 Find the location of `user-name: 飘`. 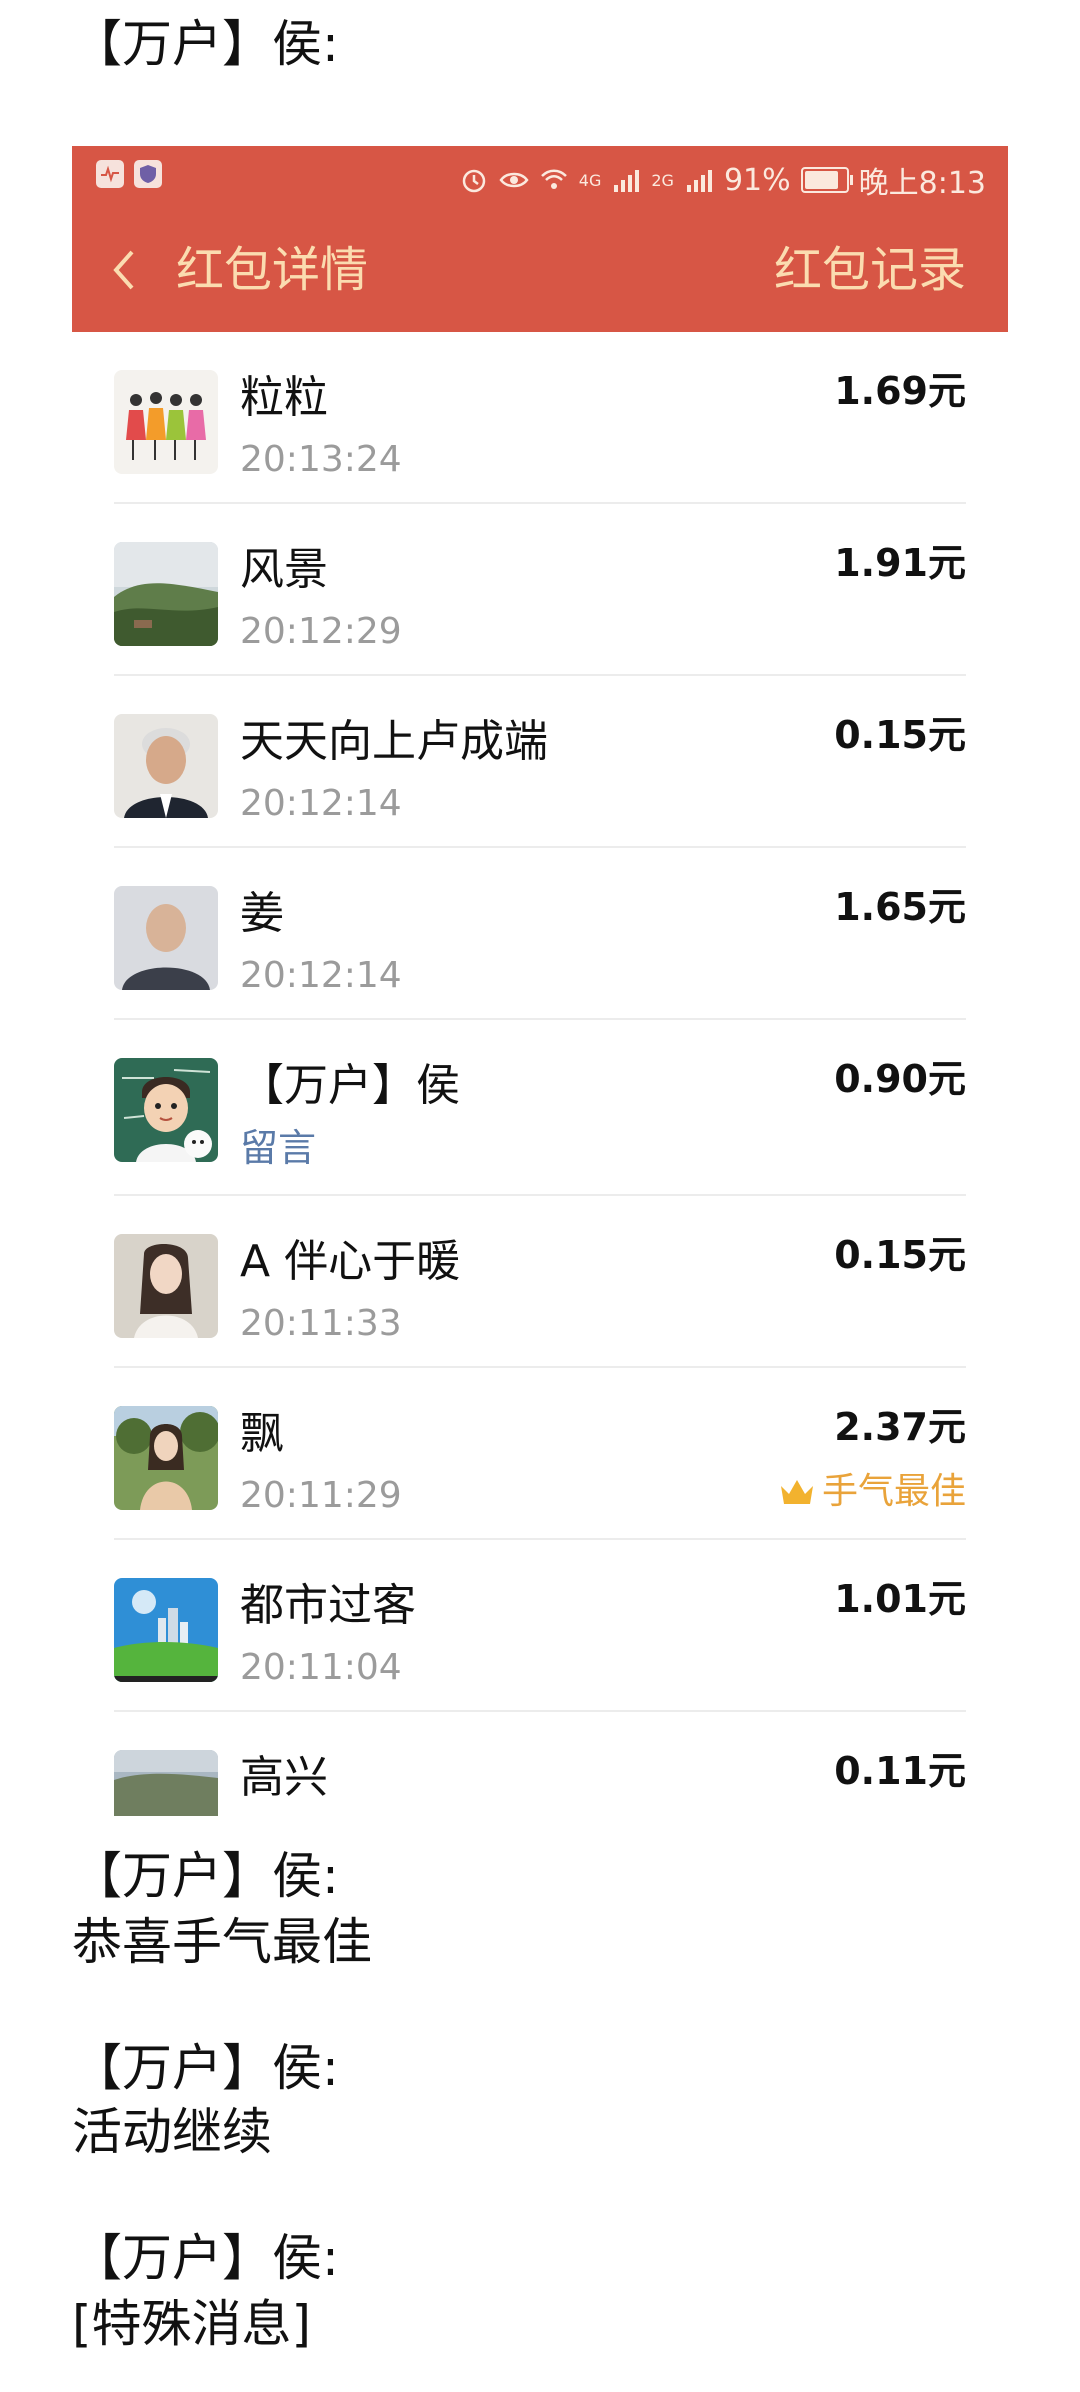

user-name: 飘 is located at coordinates (262, 1433).